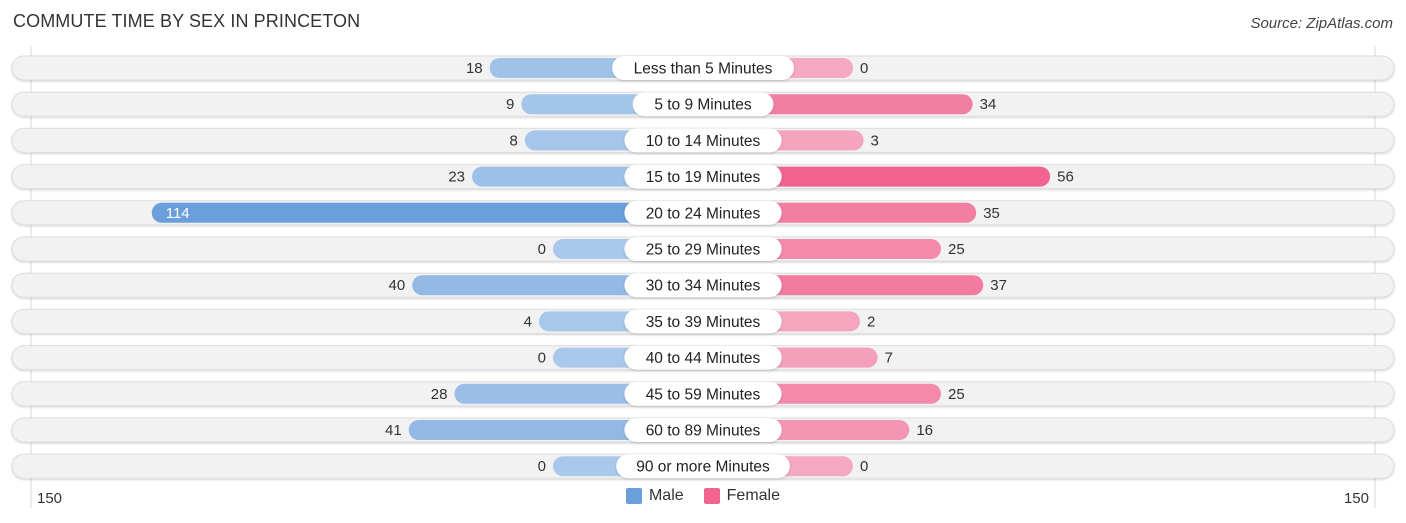 This screenshot has width=1406, height=523. I want to click on value-label-male: 18, so click(474, 68).